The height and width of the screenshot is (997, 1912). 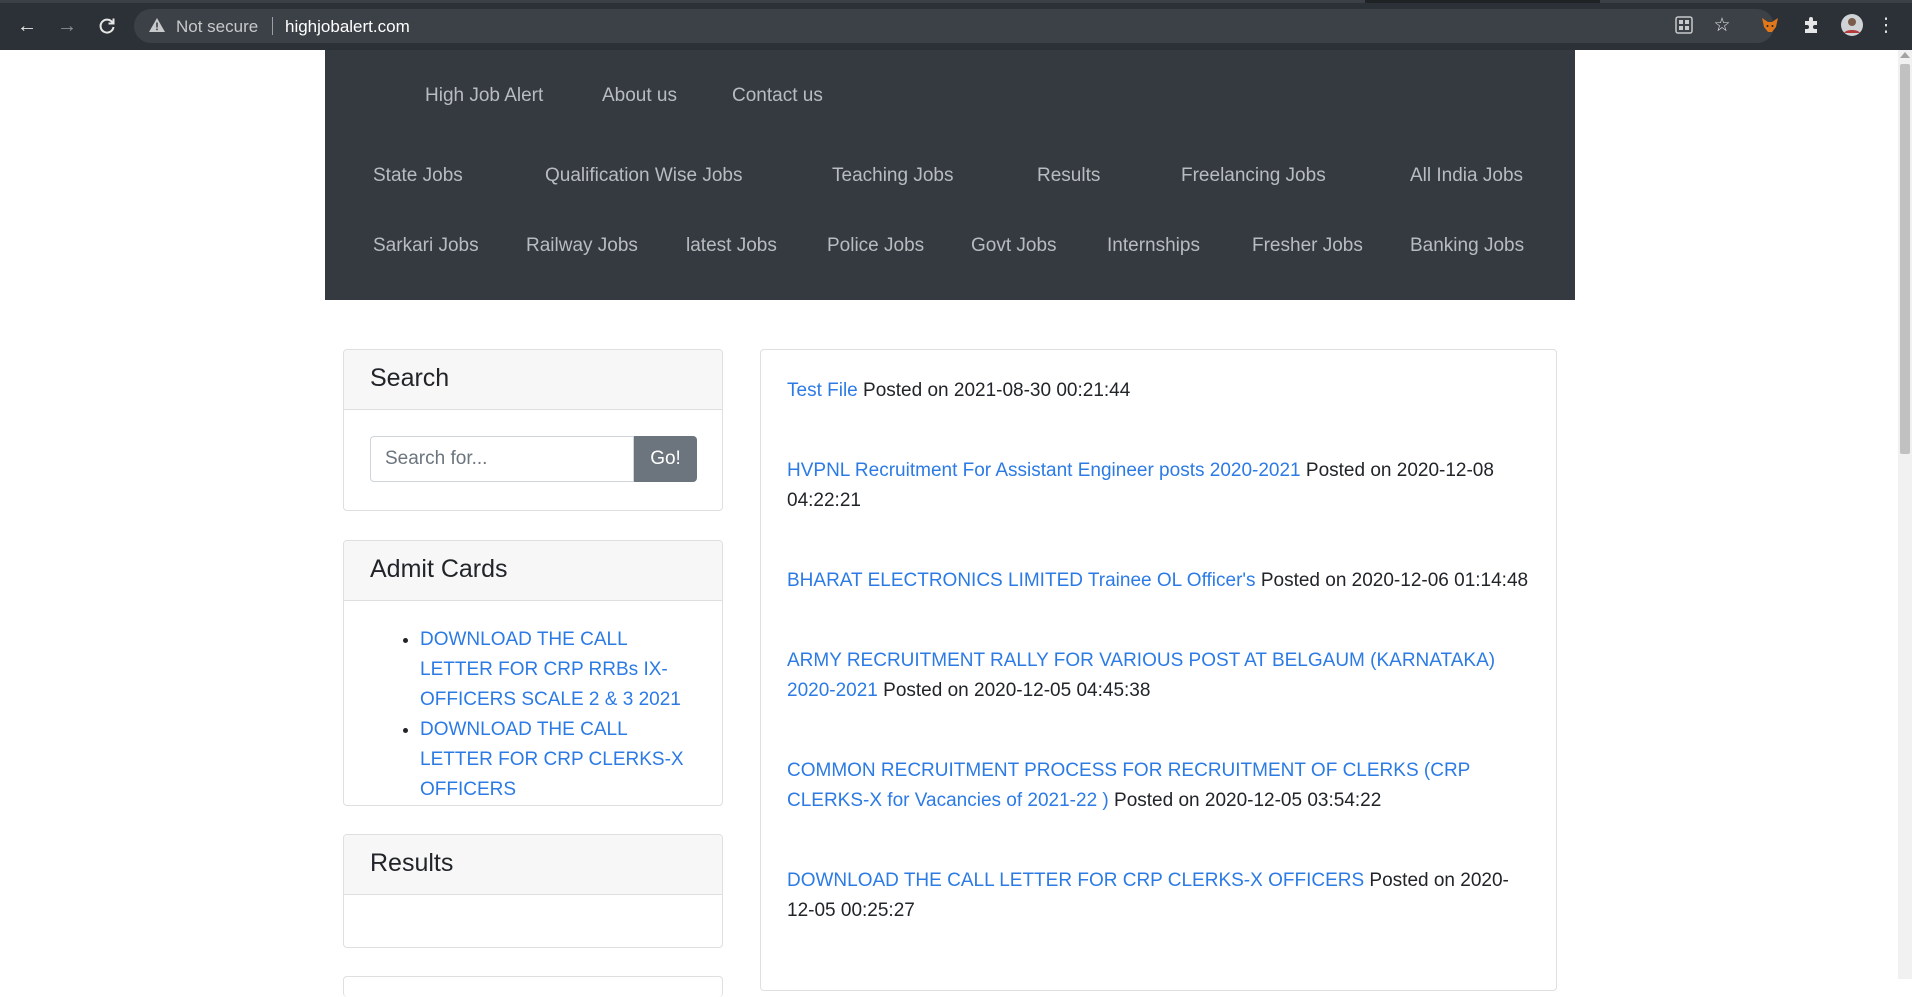 I want to click on admit-cards-title: Admit Cards, so click(x=533, y=571).